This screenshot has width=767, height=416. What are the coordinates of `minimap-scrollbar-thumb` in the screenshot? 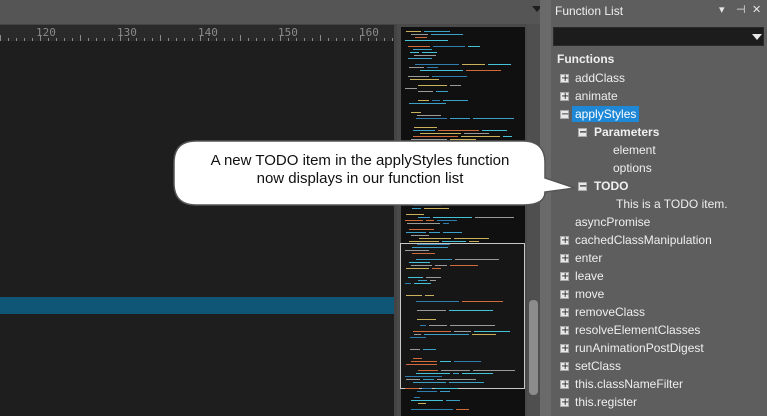 It's located at (533, 347).